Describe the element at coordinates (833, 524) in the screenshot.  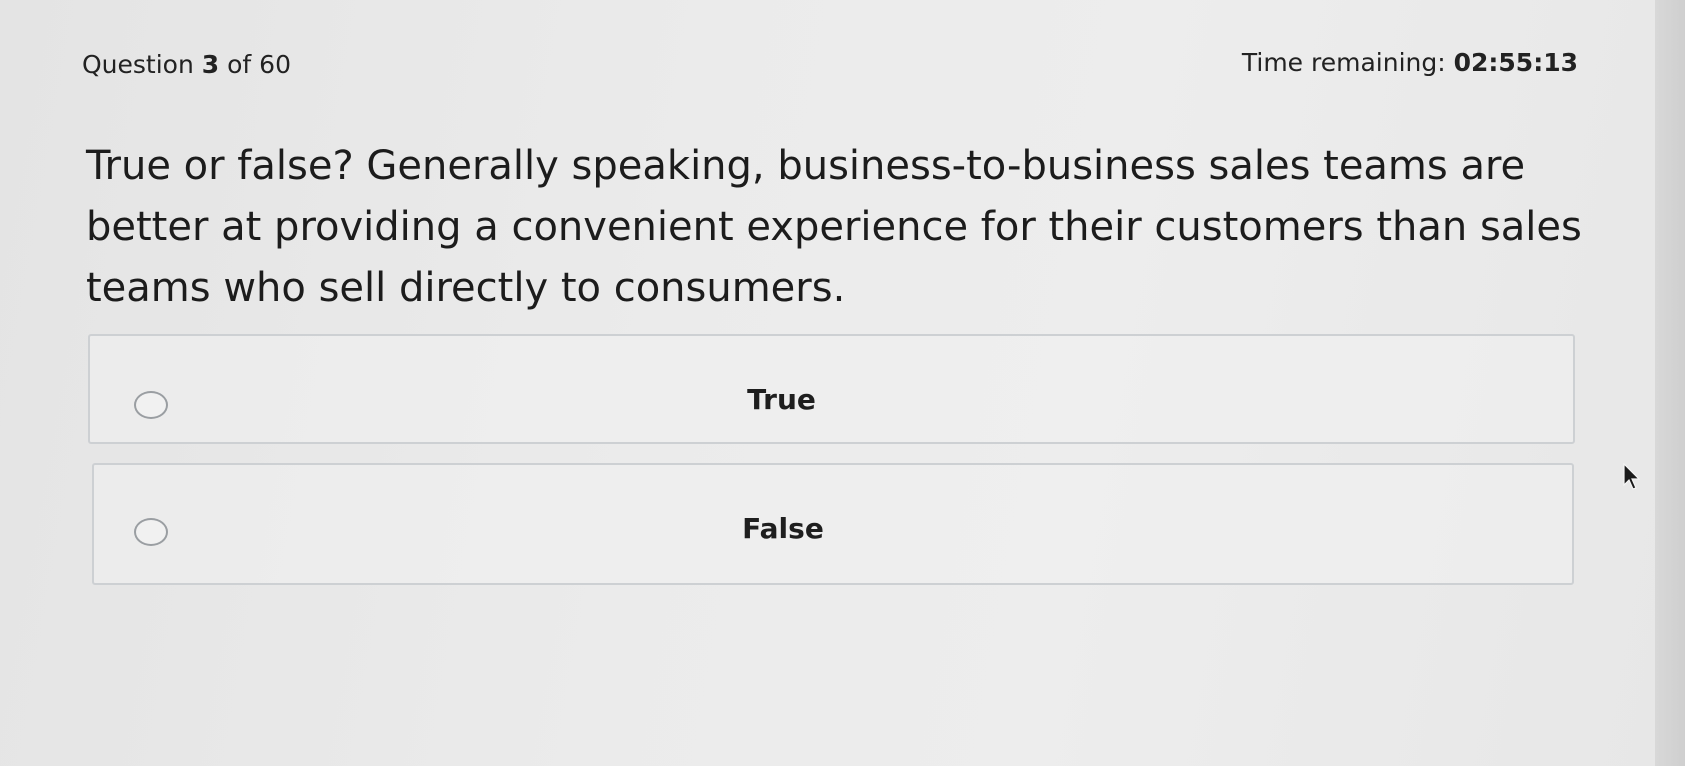
I see `answer-option-false: False` at that location.